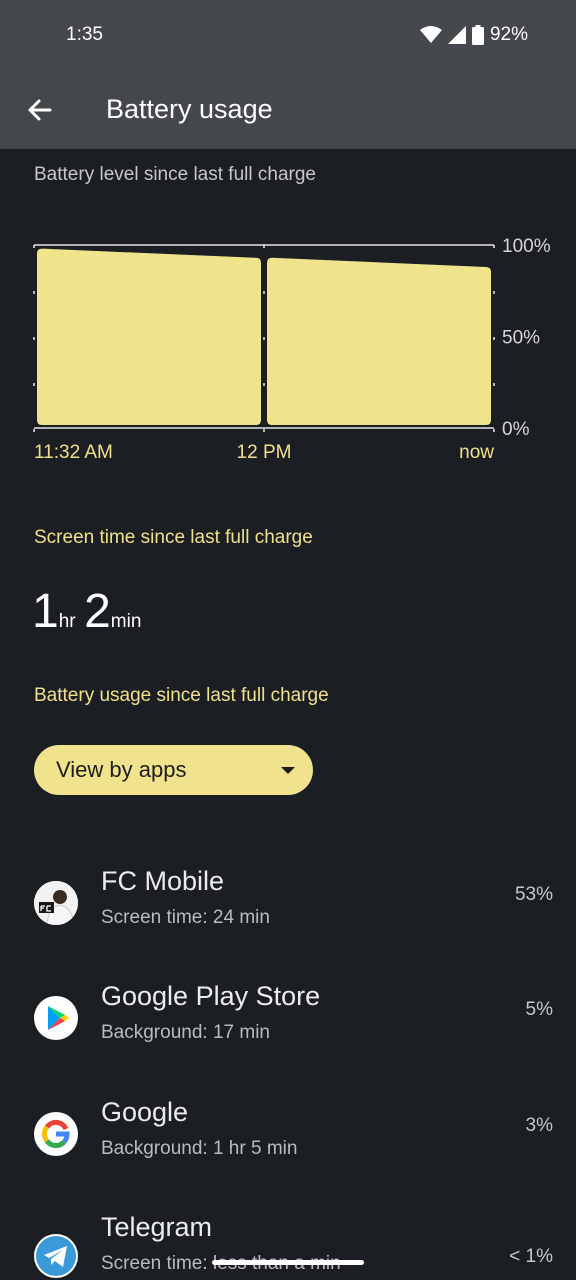 The width and height of the screenshot is (576, 1280). What do you see at coordinates (73, 452) in the screenshot?
I see `chart-x-label: 11:32 AM` at bounding box center [73, 452].